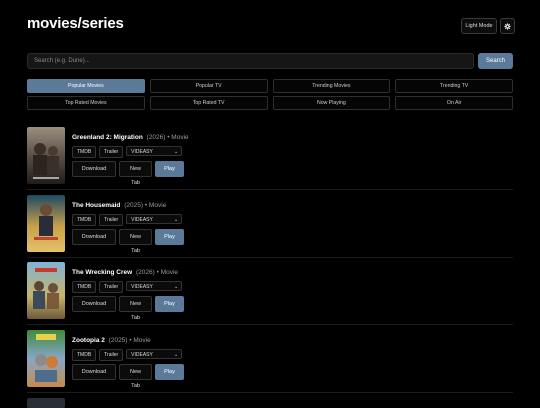 This screenshot has width=540, height=408. What do you see at coordinates (454, 103) in the screenshot?
I see `tab-on-air: On Air` at bounding box center [454, 103].